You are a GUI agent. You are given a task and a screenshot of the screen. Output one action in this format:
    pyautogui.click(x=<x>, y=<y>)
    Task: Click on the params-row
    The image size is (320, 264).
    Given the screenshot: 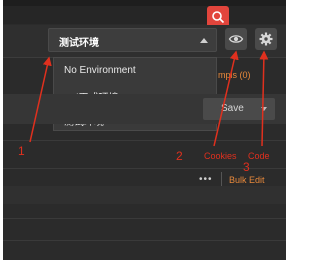 What is the action you would take?
    pyautogui.click(x=144, y=195)
    